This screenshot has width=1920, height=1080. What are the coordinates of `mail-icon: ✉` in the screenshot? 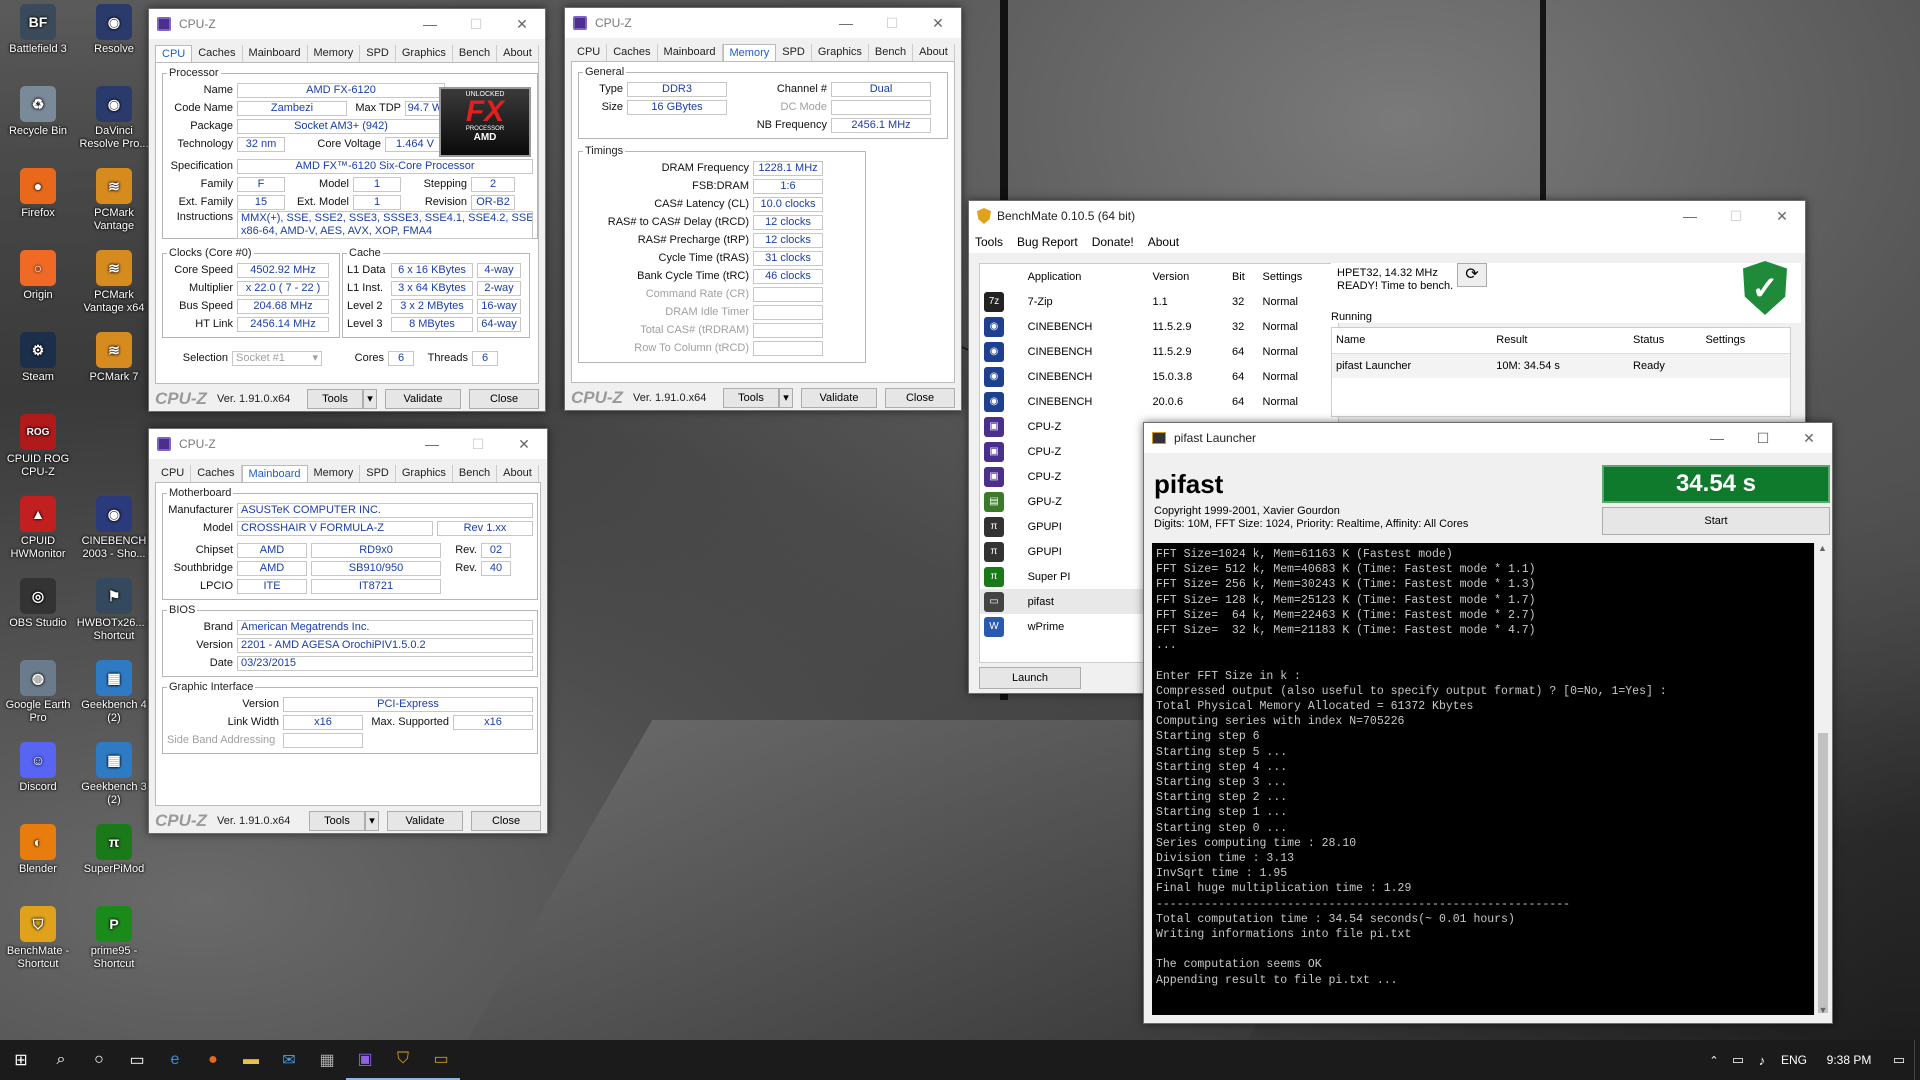 It's located at (289, 1060).